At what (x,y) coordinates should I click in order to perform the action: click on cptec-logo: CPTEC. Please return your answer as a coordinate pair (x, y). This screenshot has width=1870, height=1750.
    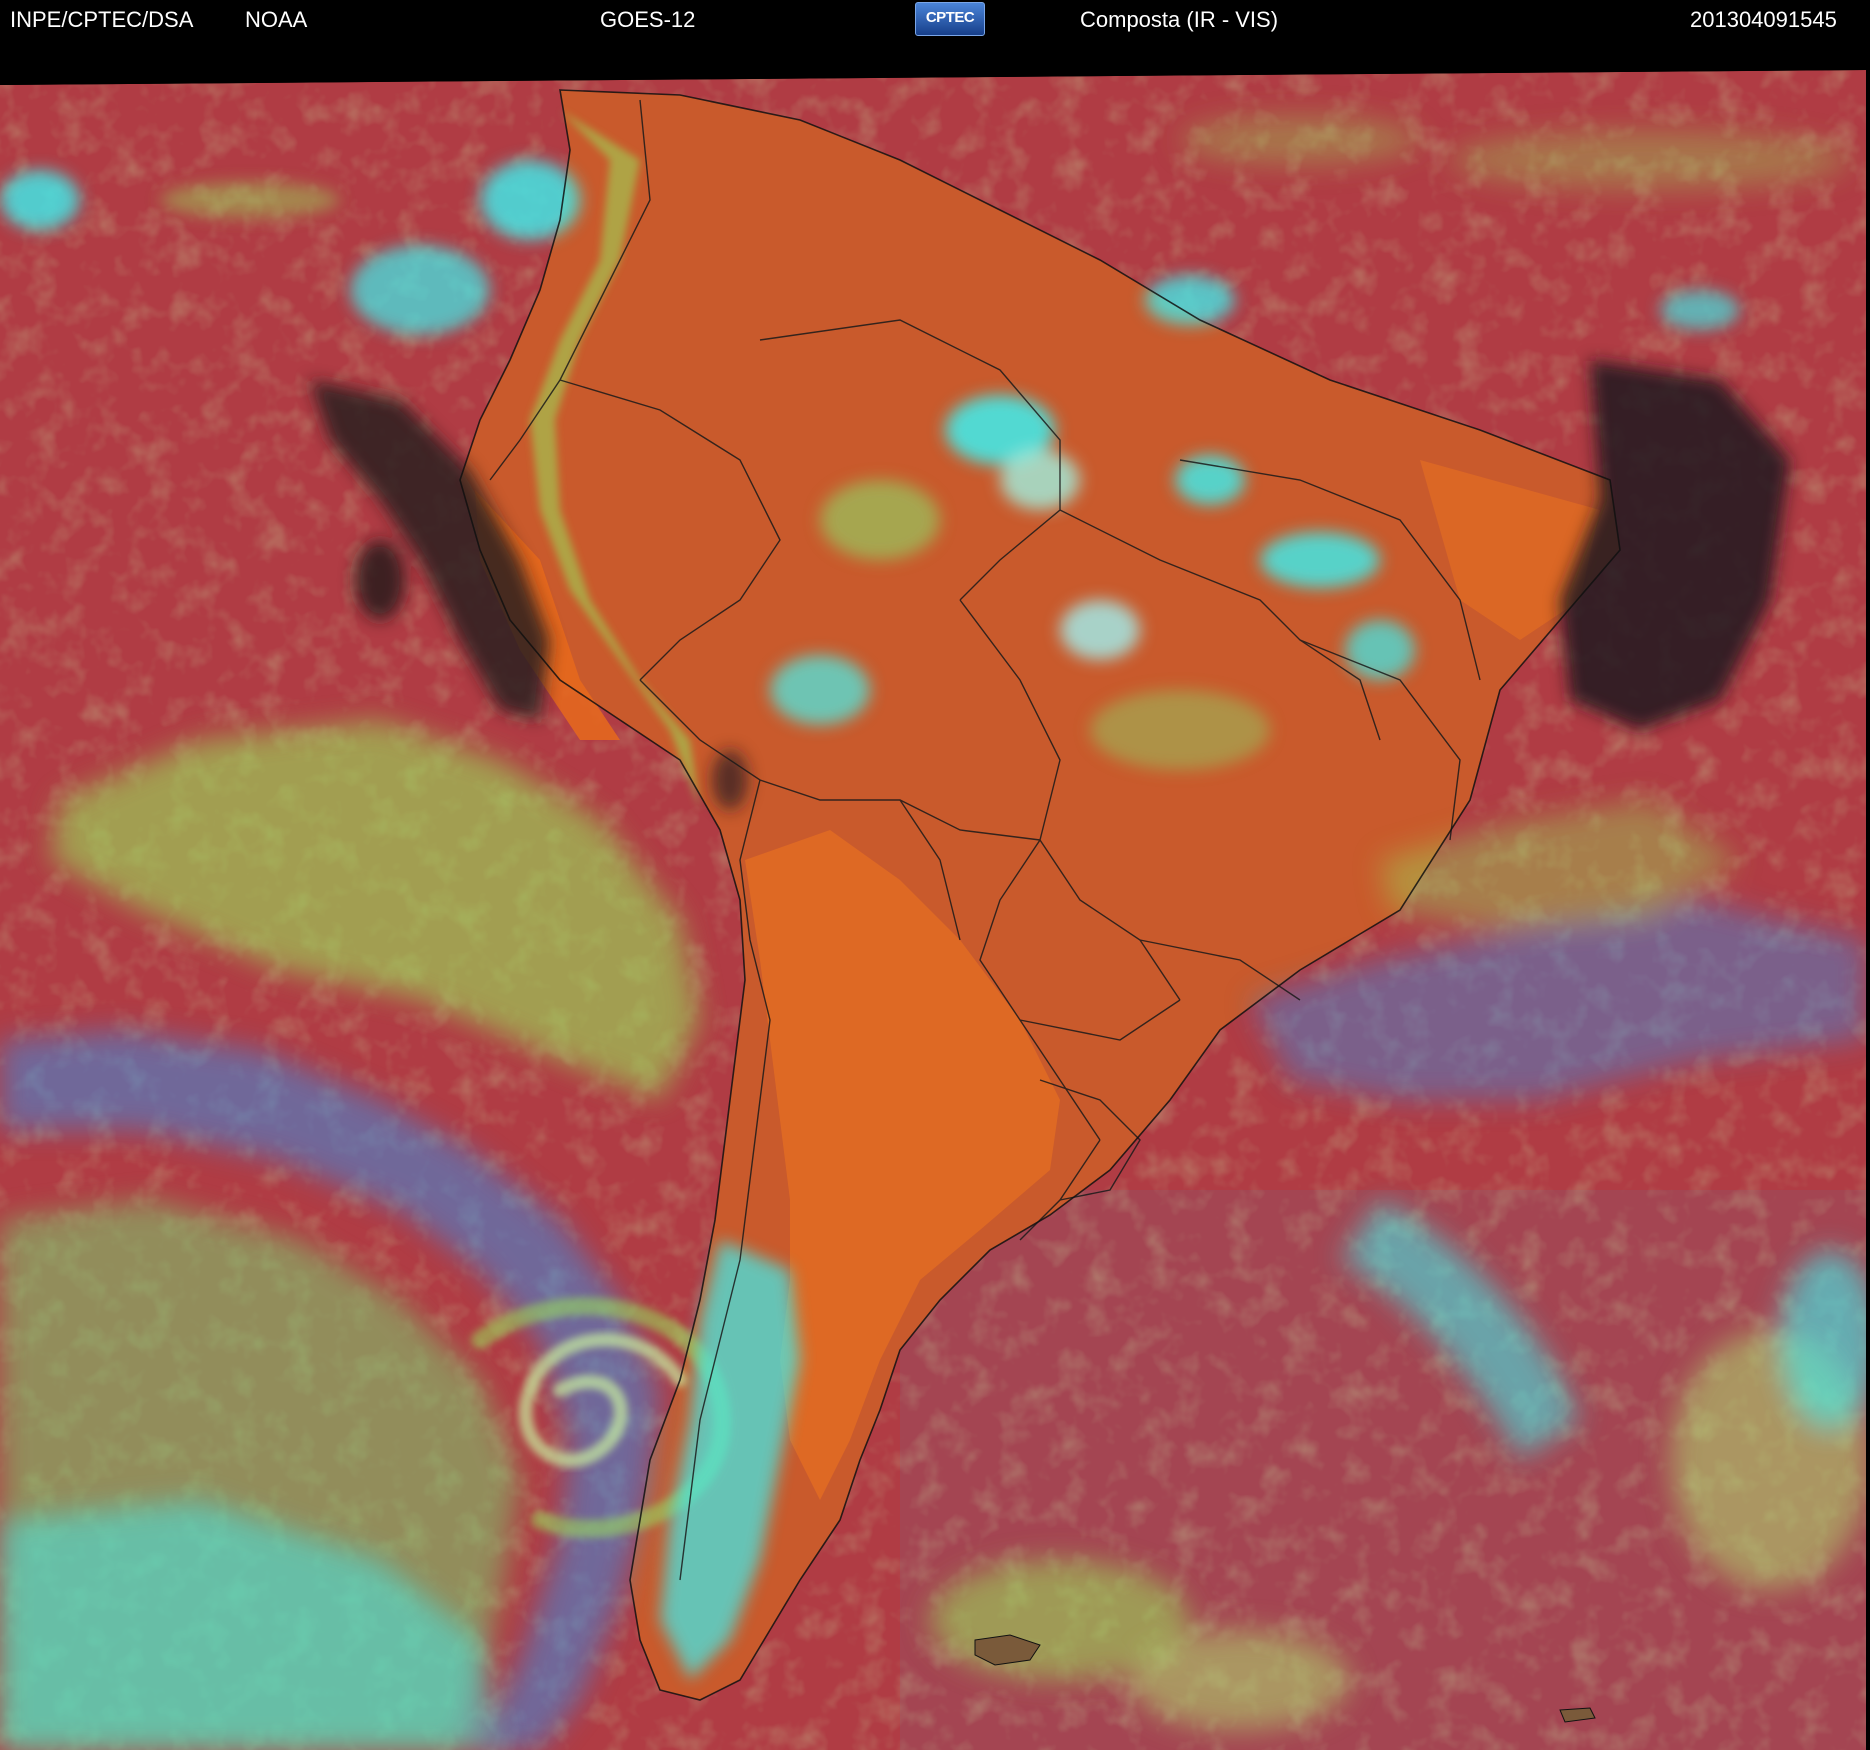
    Looking at the image, I should click on (950, 19).